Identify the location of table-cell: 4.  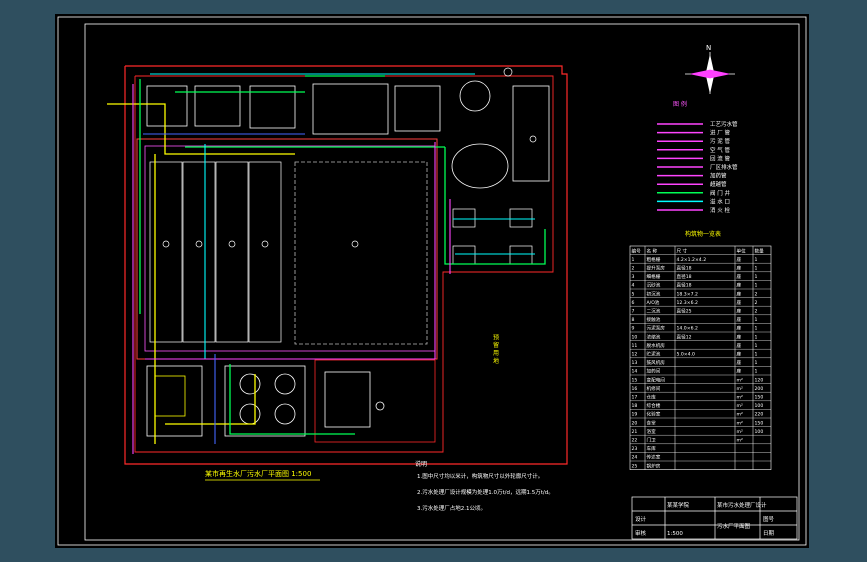
(633, 286).